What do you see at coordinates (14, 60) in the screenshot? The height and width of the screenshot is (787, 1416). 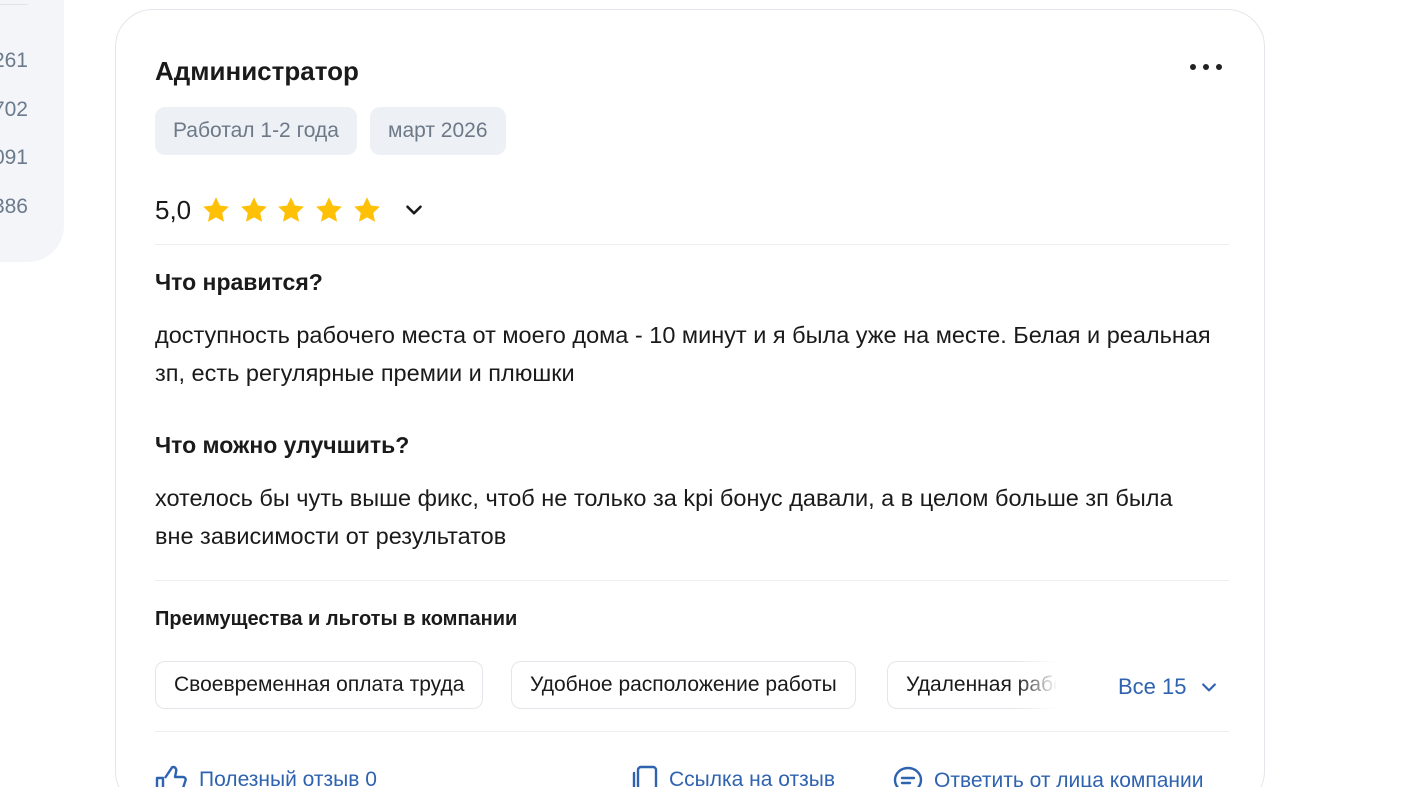 I see `sidebar-number: 261` at bounding box center [14, 60].